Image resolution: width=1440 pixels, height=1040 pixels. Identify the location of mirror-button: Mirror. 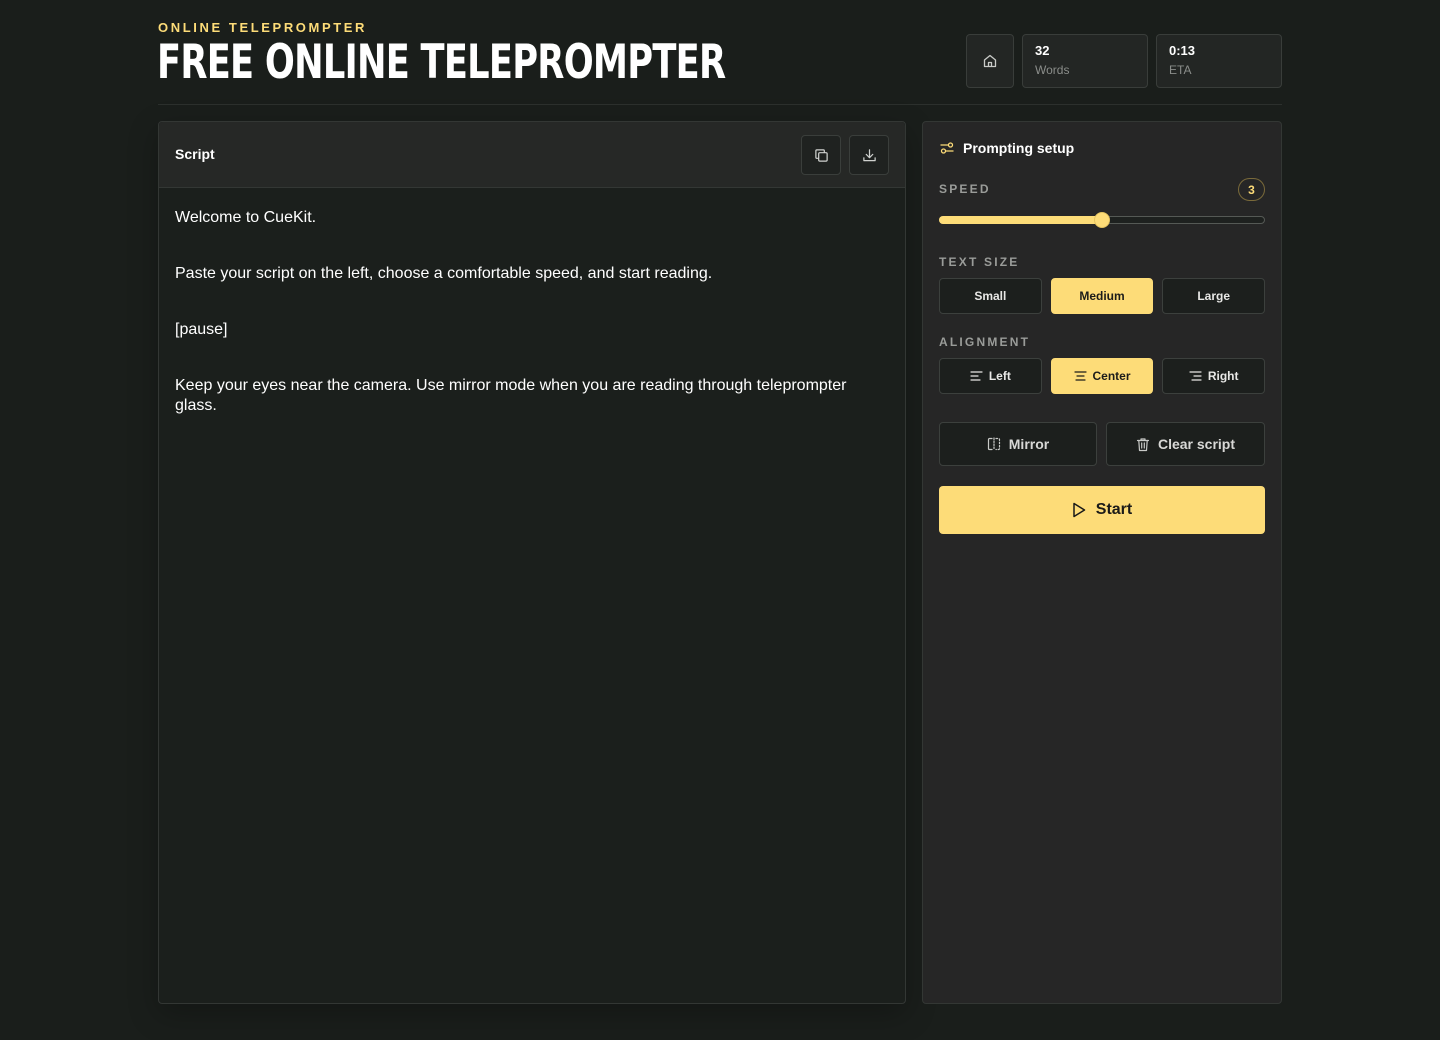
(1018, 444).